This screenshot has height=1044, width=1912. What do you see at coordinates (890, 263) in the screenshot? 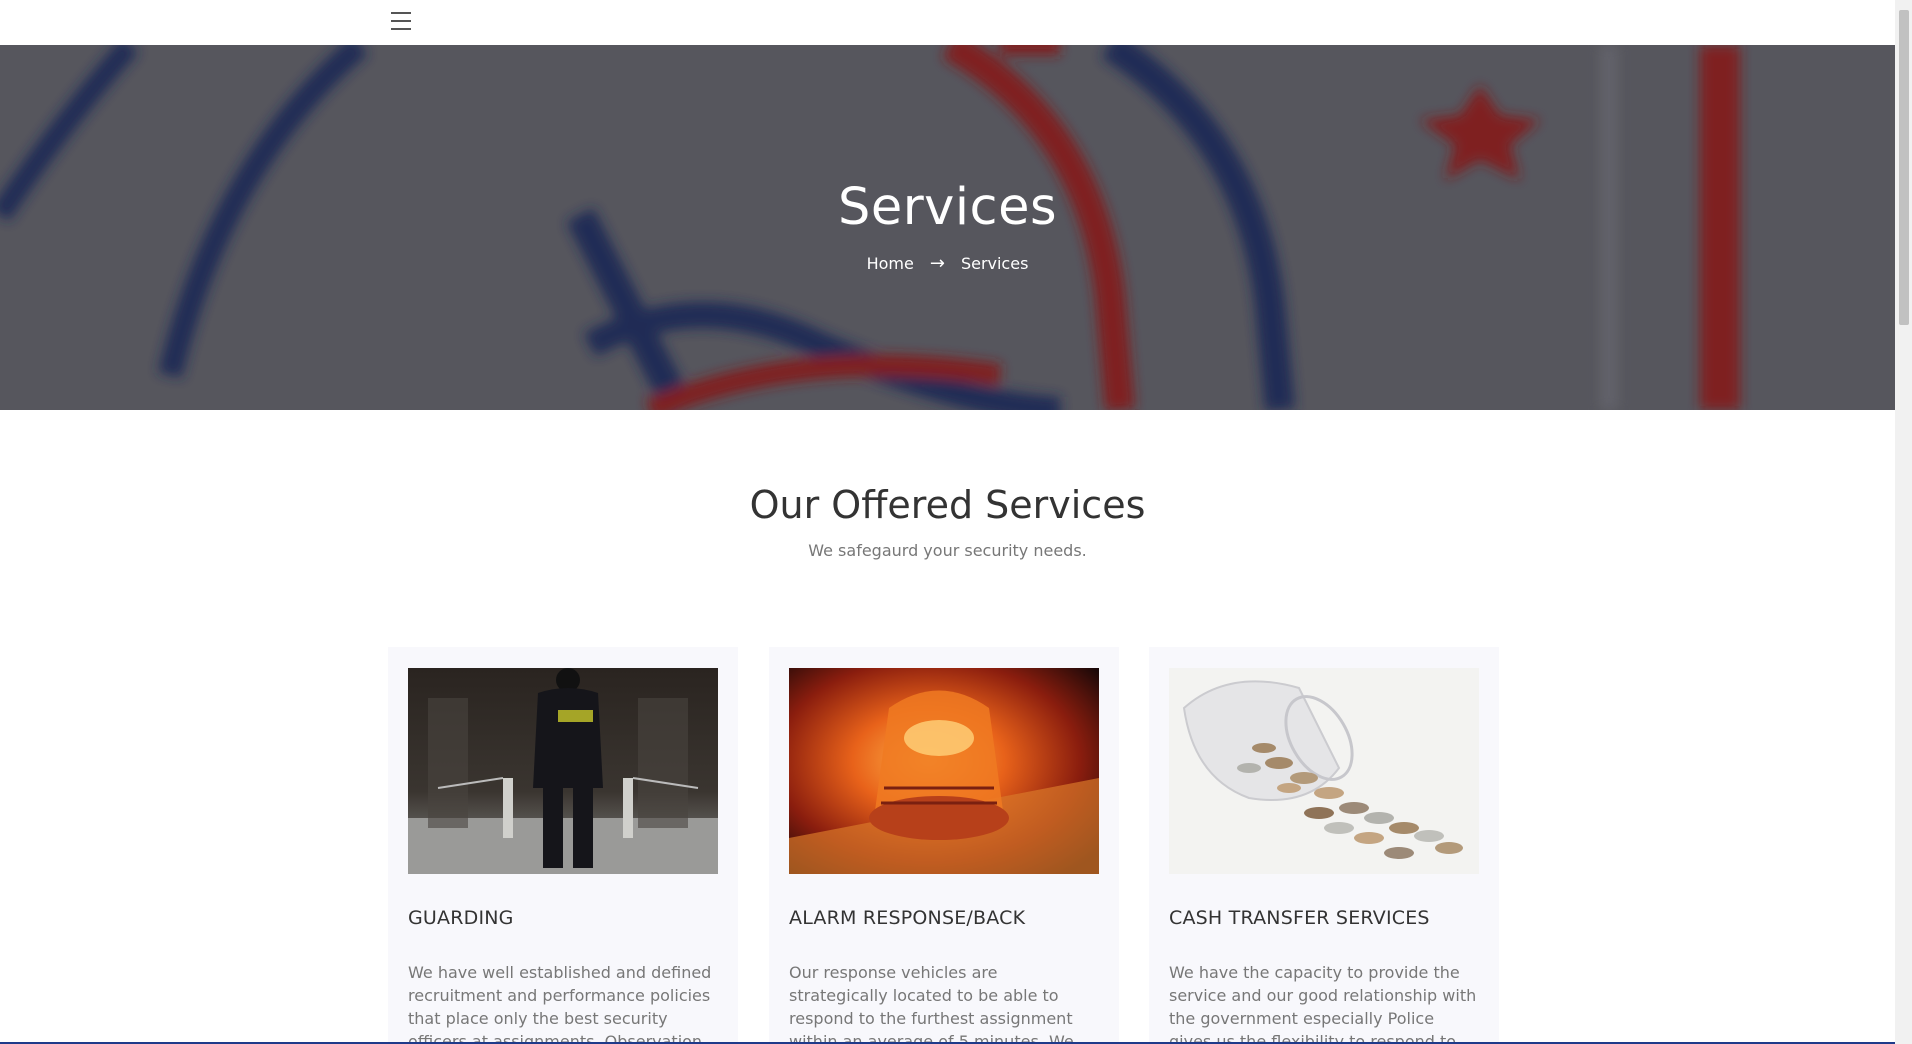
I see `breadcrumb-home-link: Home` at bounding box center [890, 263].